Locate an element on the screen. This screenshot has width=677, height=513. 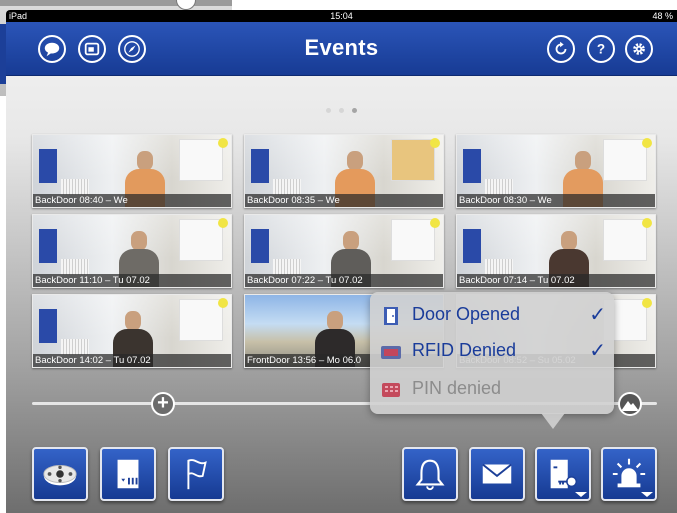
status-bar: iPad 15:04 48 % is located at coordinates (341, 16).